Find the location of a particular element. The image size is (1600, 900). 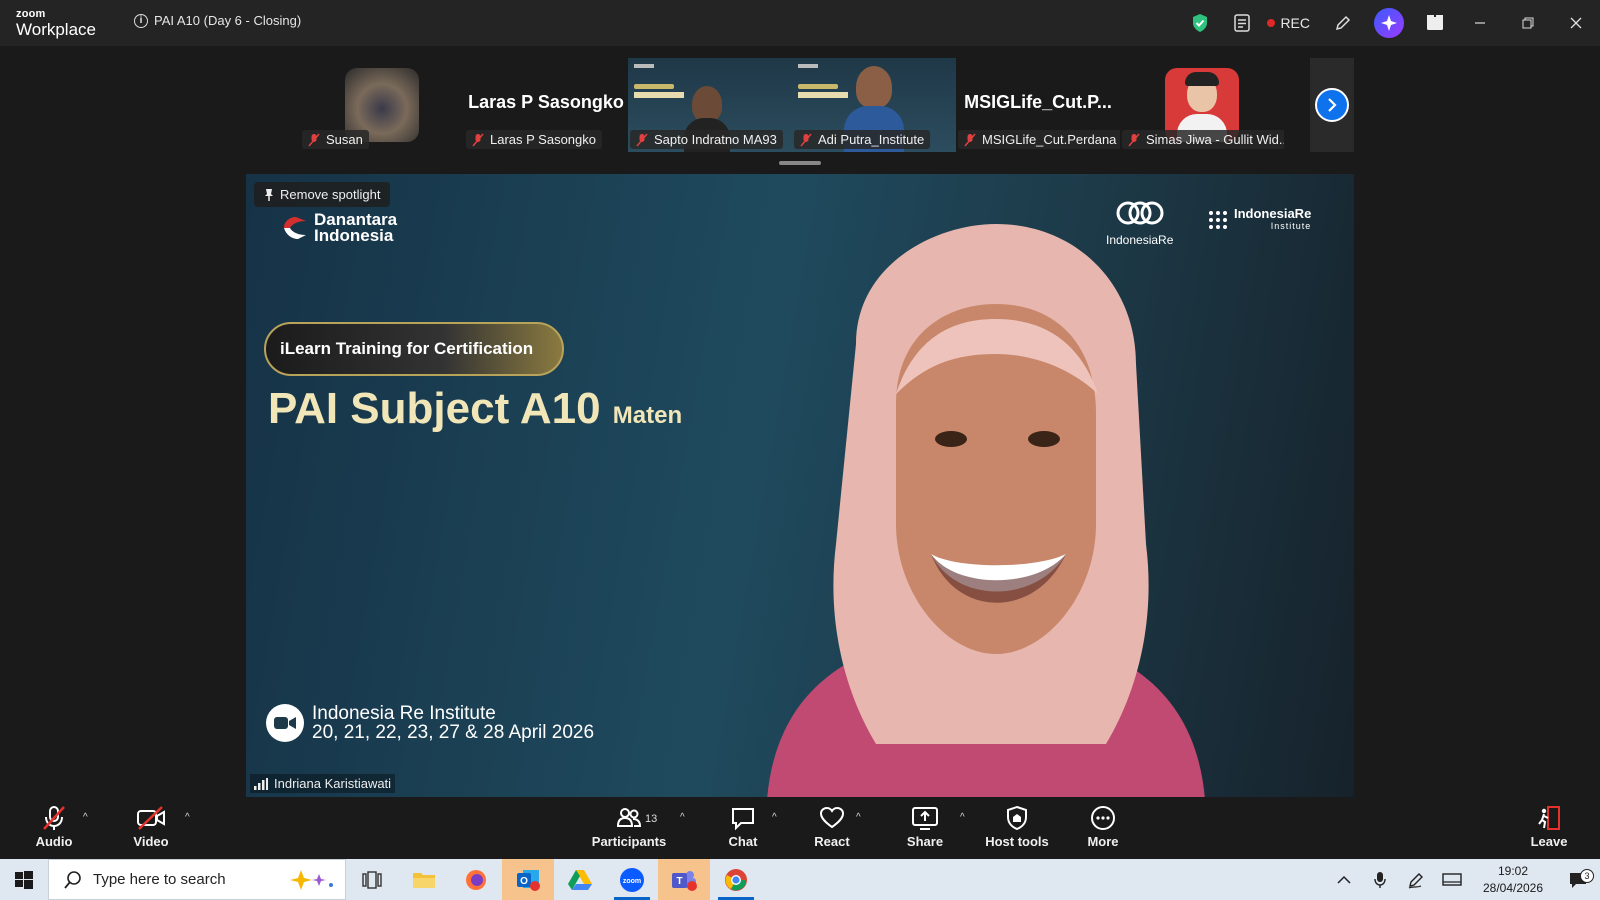

taskbar-outlook: O is located at coordinates (528, 879).